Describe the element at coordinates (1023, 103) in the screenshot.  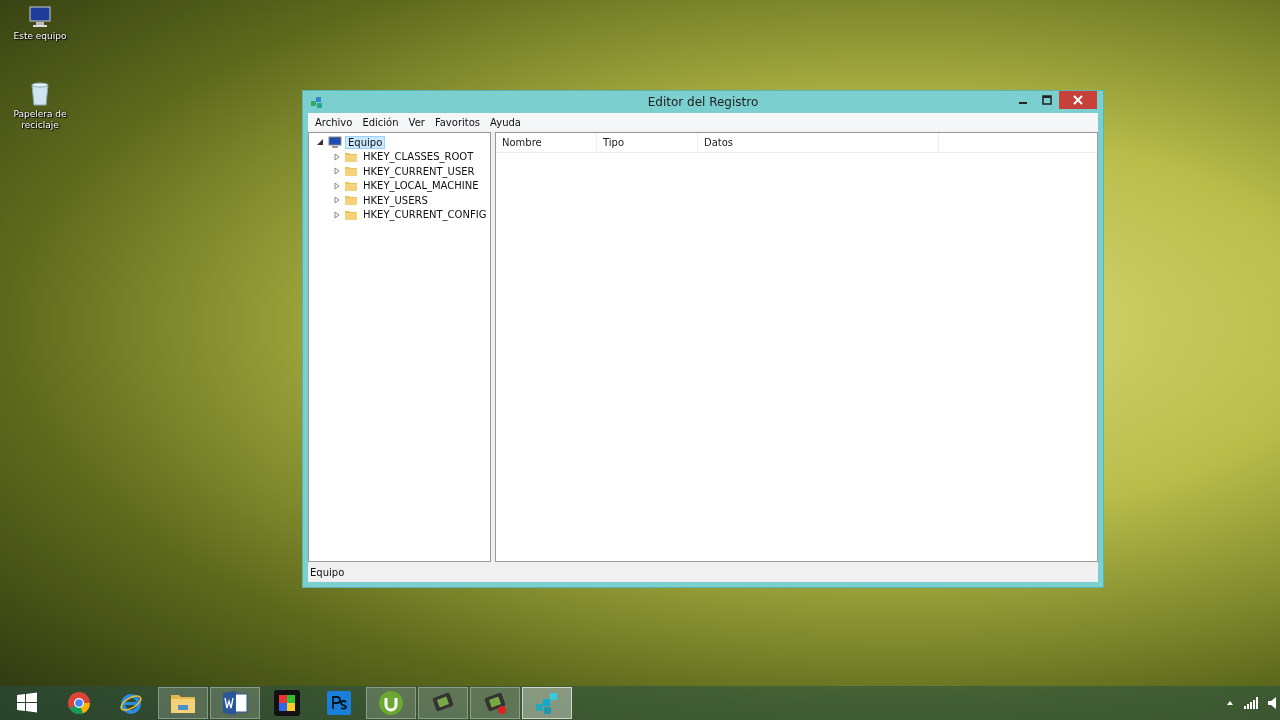
I see `minimize-icon` at that location.